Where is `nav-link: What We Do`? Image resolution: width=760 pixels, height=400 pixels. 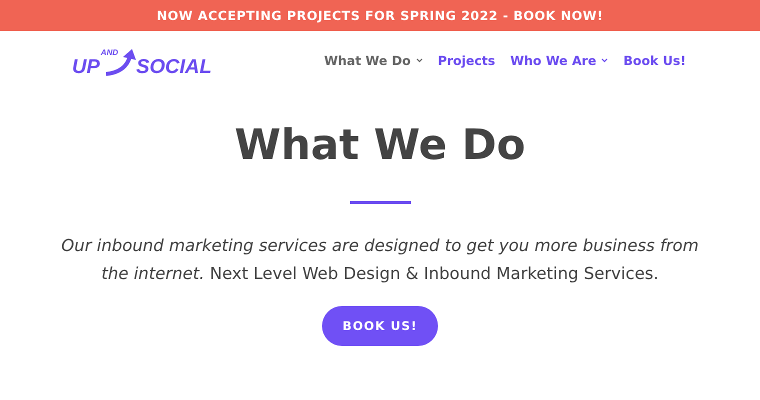
nav-link: What We Do is located at coordinates (373, 60).